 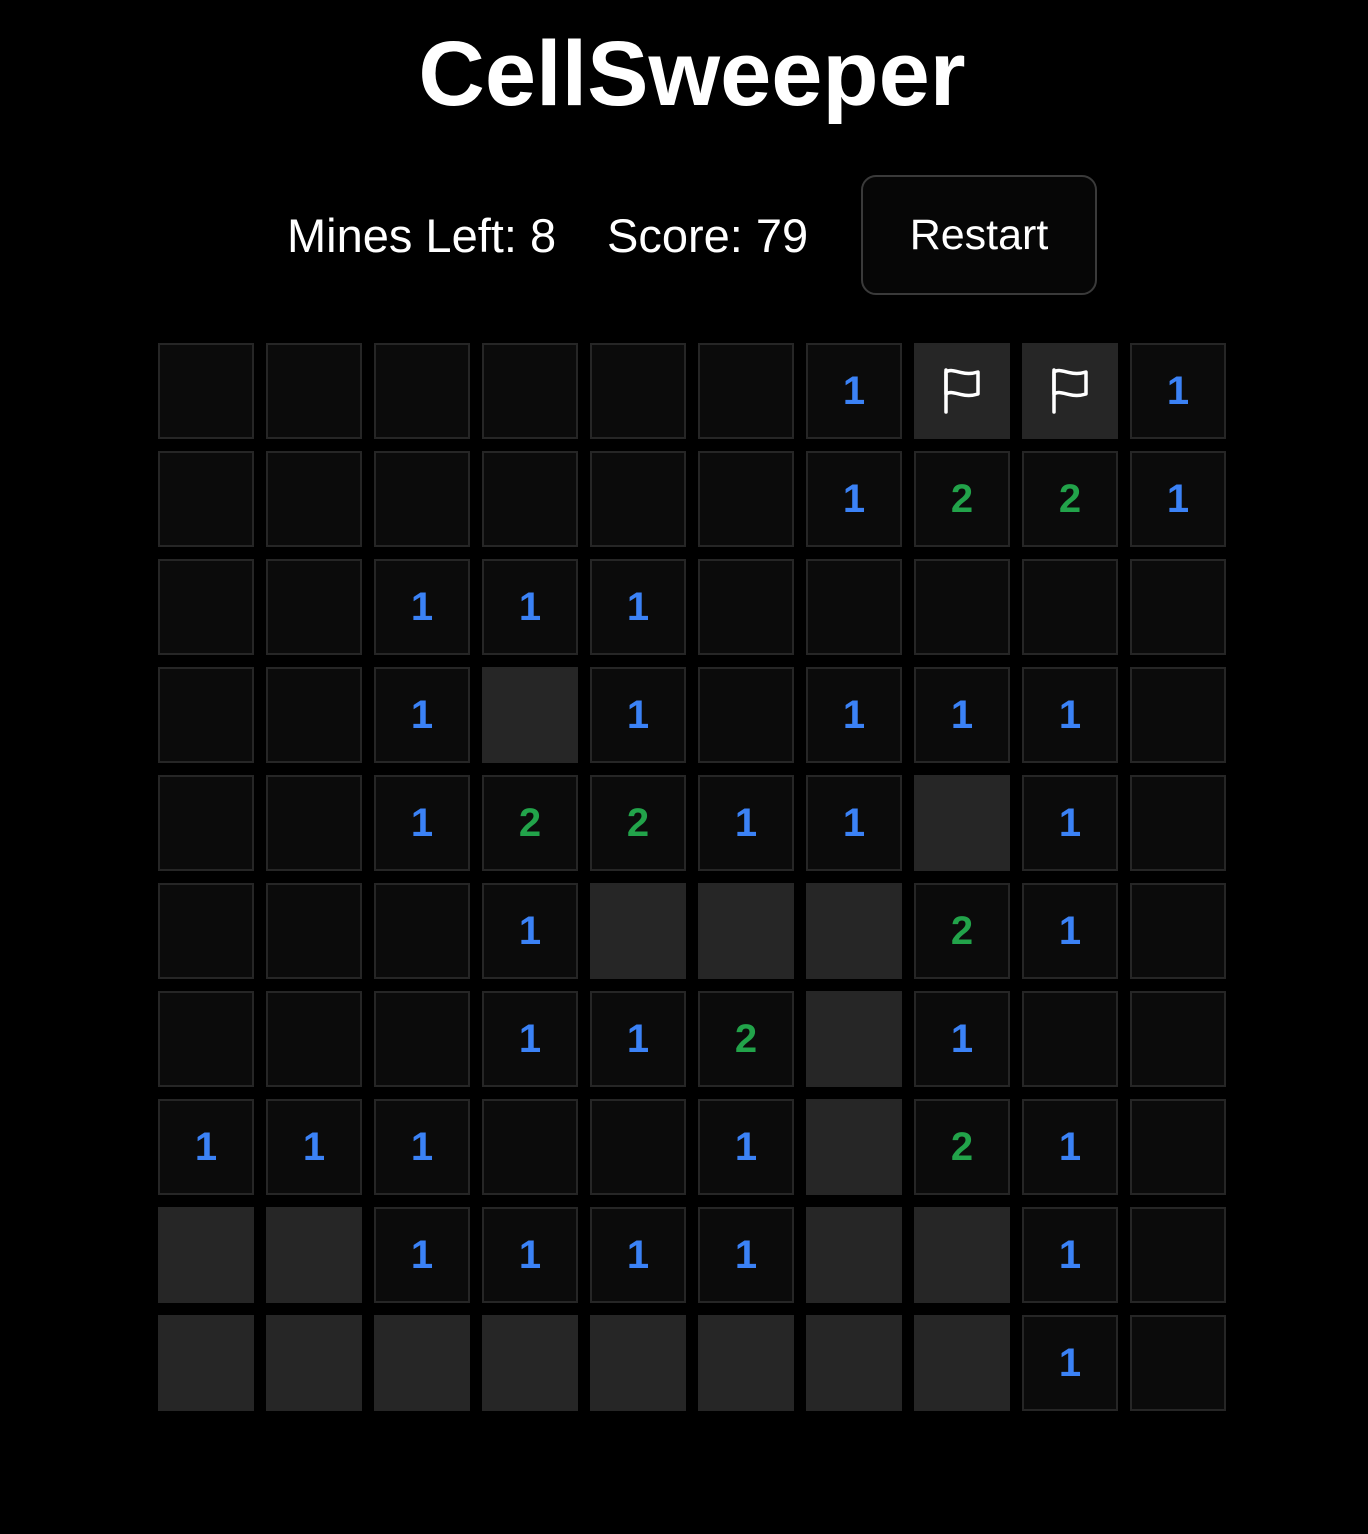 I want to click on restart-button: Restart, so click(x=979, y=235).